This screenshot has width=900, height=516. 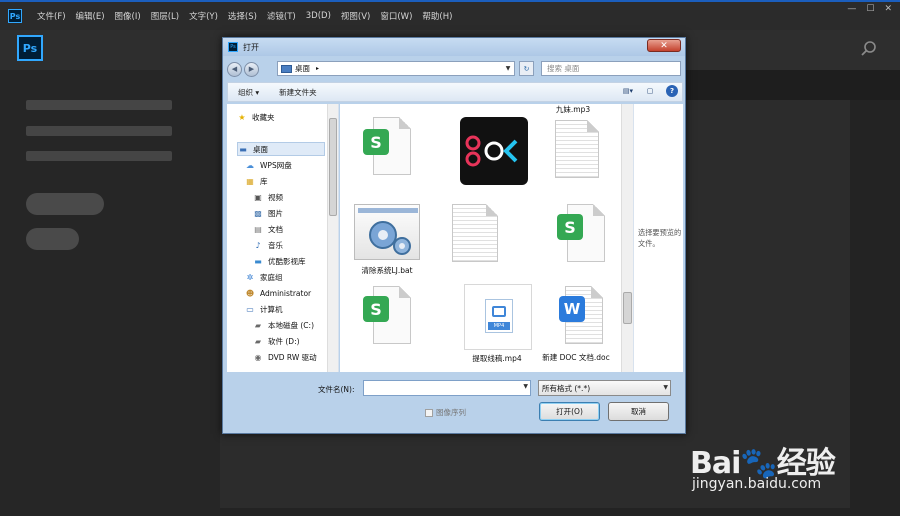 I want to click on dialog-close-button: ✕, so click(x=664, y=45).